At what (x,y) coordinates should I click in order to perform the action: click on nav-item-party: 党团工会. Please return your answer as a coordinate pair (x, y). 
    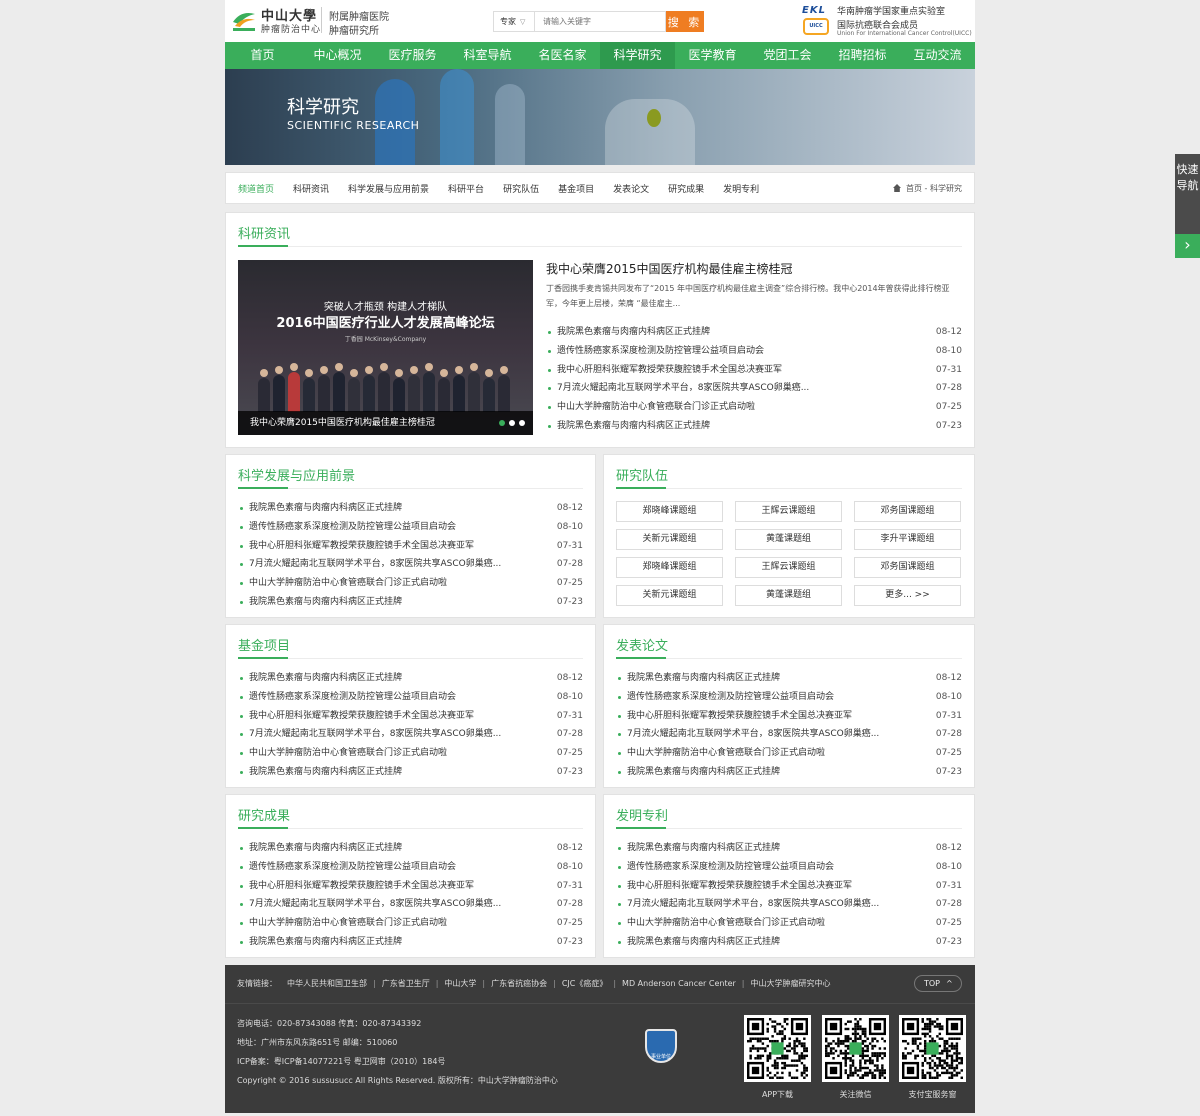
    Looking at the image, I should click on (787, 55).